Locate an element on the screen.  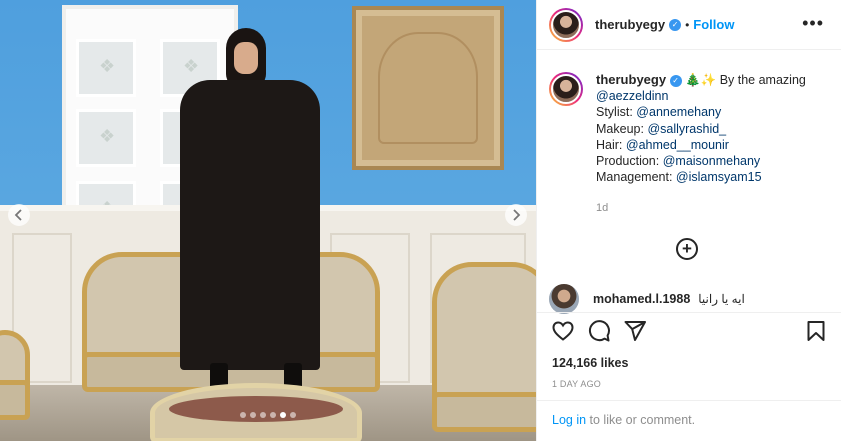
load-more-comments-button: + is located at coordinates (687, 249).